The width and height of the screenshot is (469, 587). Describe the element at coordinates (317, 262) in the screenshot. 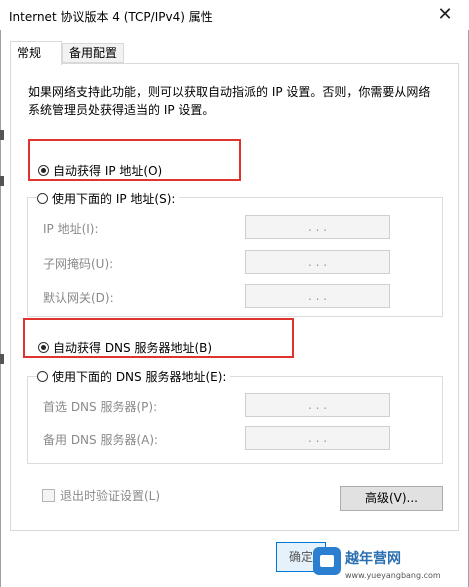

I see `subnet-mask-input: . . .` at that location.